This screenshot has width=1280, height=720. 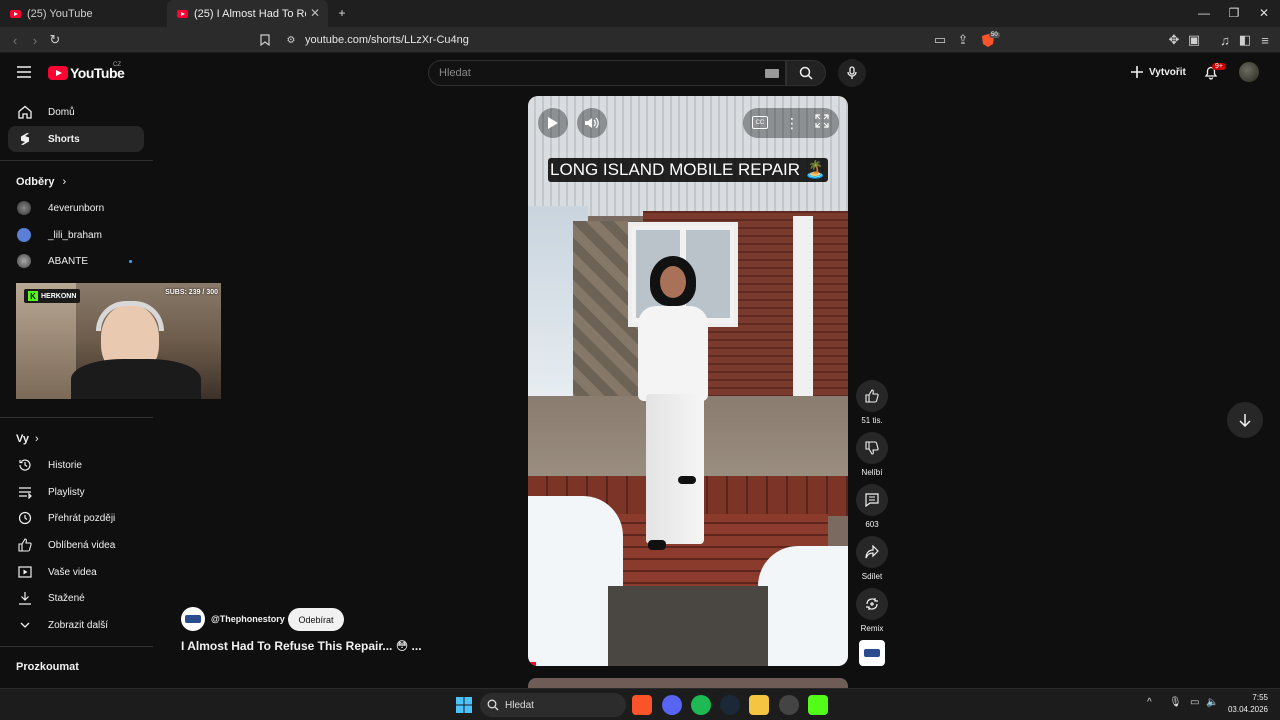 I want to click on account-avatar, so click(x=1249, y=72).